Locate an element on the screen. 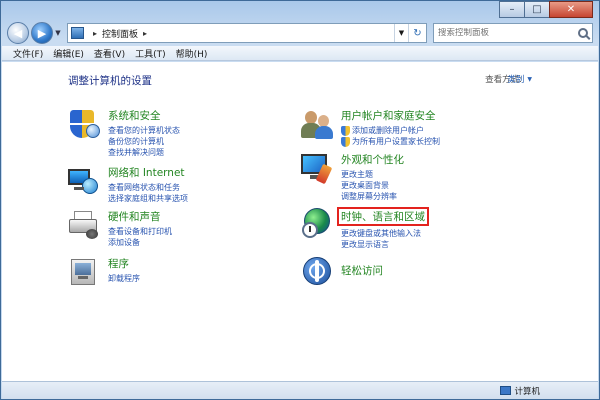 The width and height of the screenshot is (600, 400). menu-file: 文件(F) is located at coordinates (28, 53).